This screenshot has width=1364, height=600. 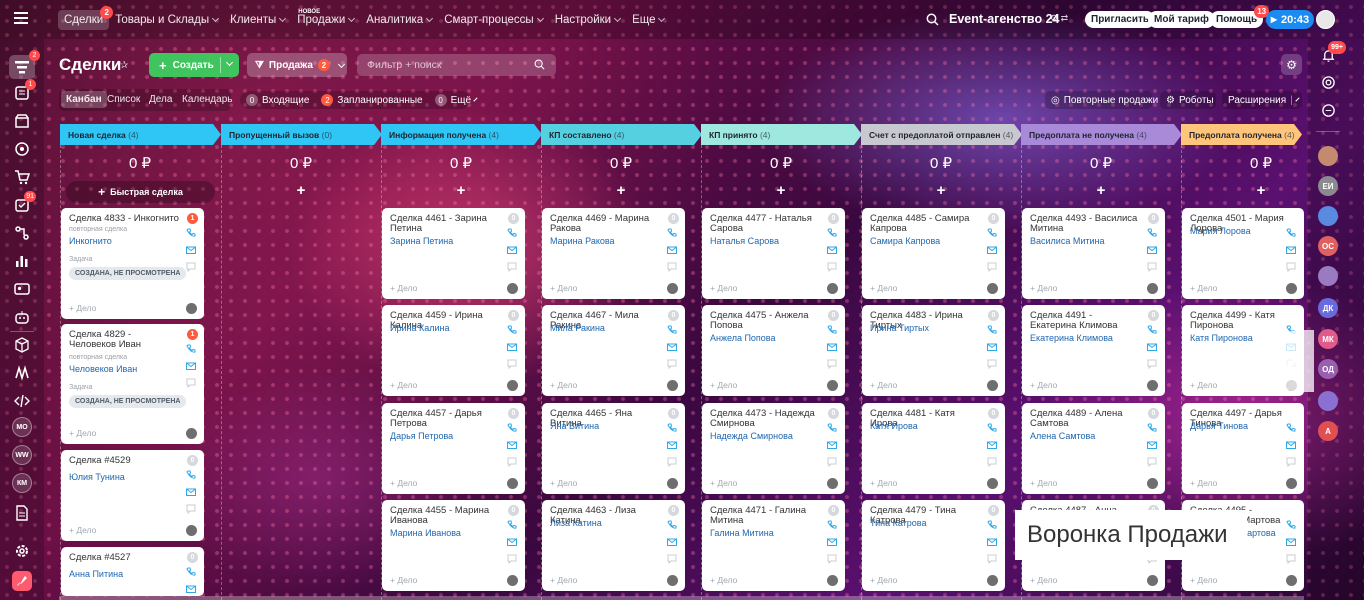 What do you see at coordinates (84, 99) in the screenshot?
I see `tab-kanban: Канбан` at bounding box center [84, 99].